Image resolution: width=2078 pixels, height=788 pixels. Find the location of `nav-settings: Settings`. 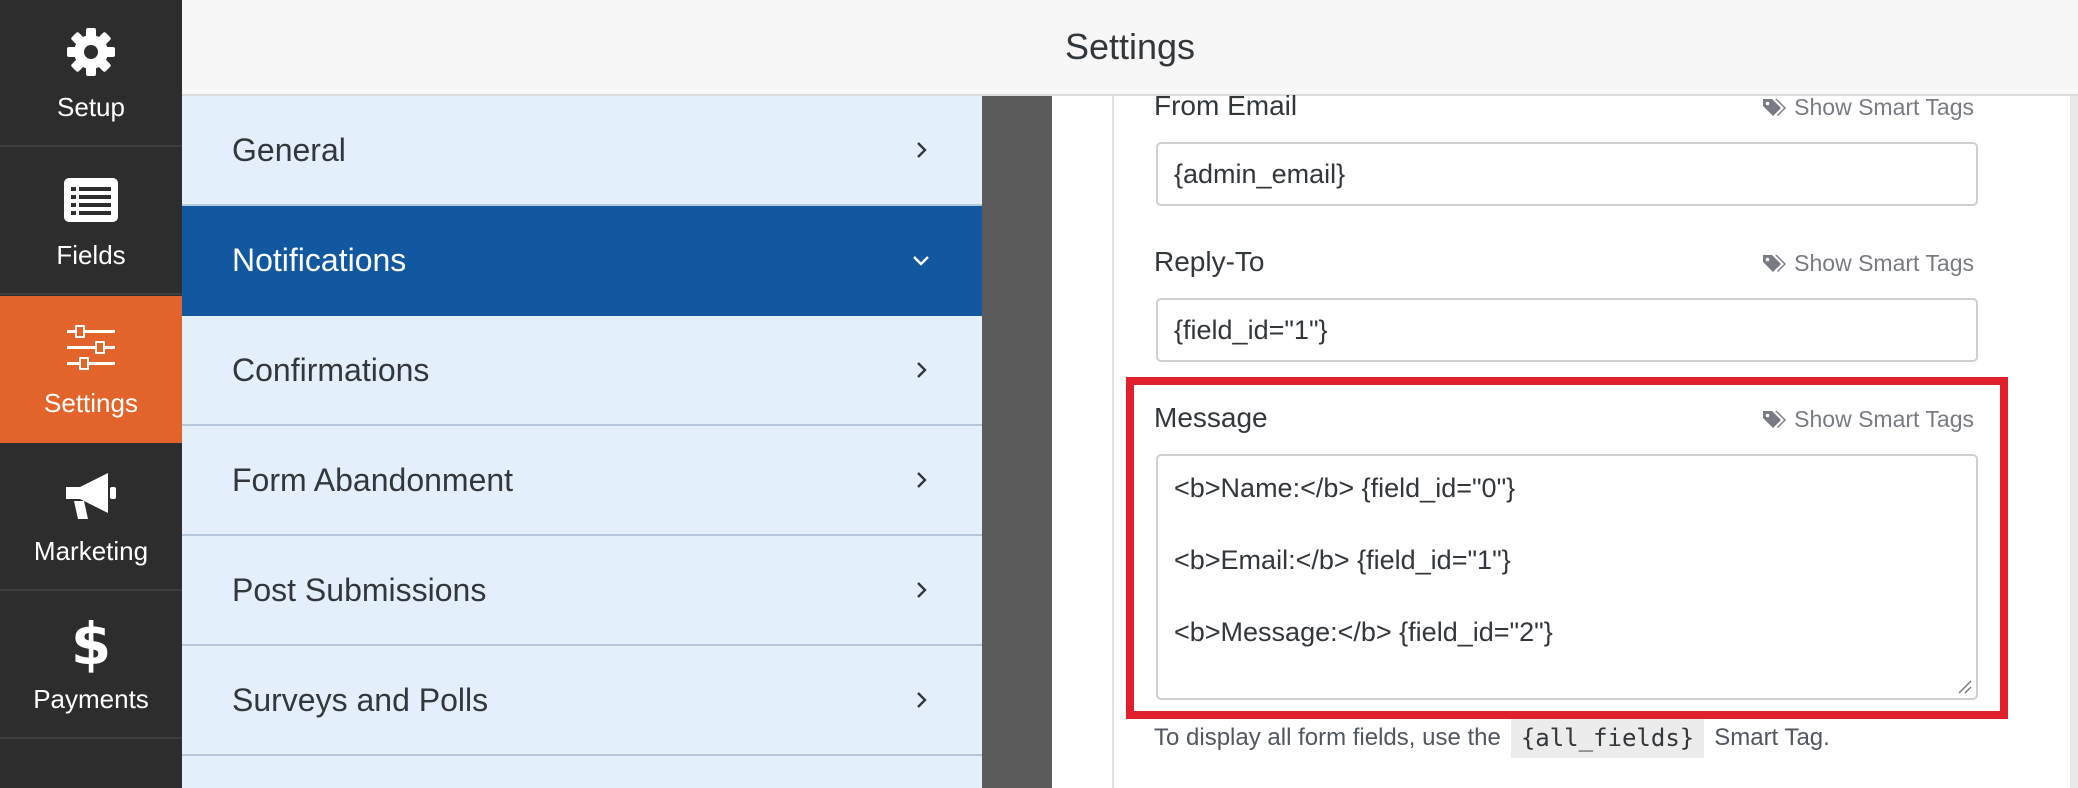

nav-settings: Settings is located at coordinates (91, 369).